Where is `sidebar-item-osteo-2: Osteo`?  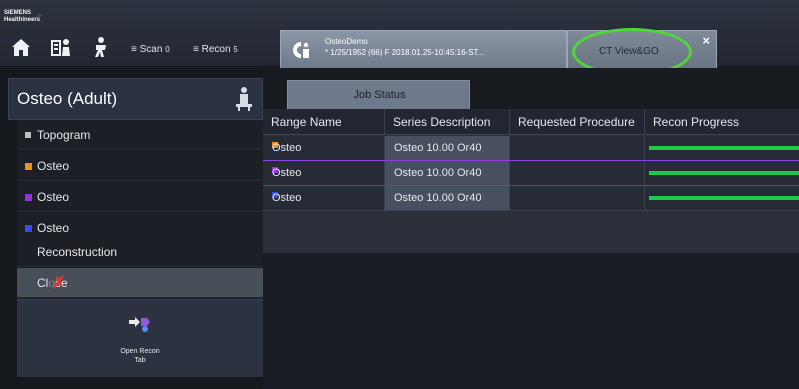
sidebar-item-osteo-2: Osteo is located at coordinates (140, 197).